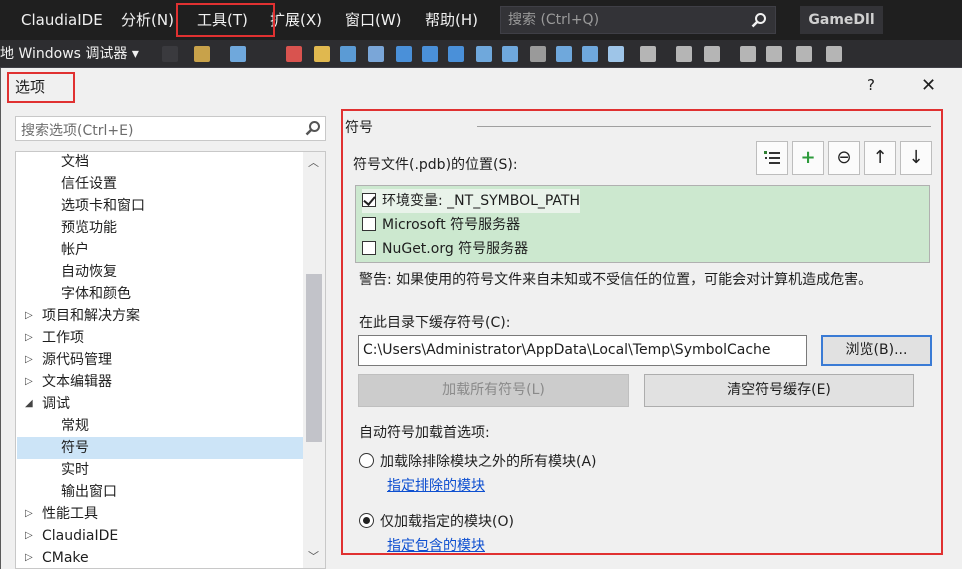 The height and width of the screenshot is (569, 962). What do you see at coordinates (160, 536) in the screenshot?
I see `tree-item: ▷ ClaudiaIDE` at bounding box center [160, 536].